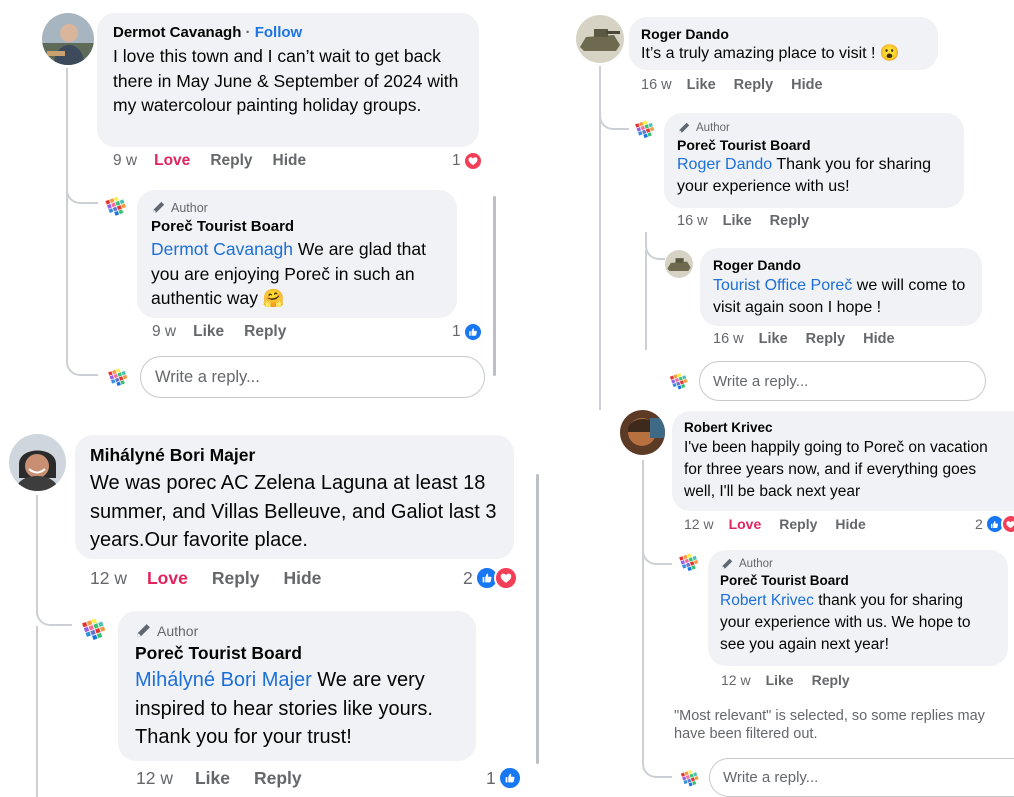  What do you see at coordinates (37, 462) in the screenshot?
I see `avatar-bori` at bounding box center [37, 462].